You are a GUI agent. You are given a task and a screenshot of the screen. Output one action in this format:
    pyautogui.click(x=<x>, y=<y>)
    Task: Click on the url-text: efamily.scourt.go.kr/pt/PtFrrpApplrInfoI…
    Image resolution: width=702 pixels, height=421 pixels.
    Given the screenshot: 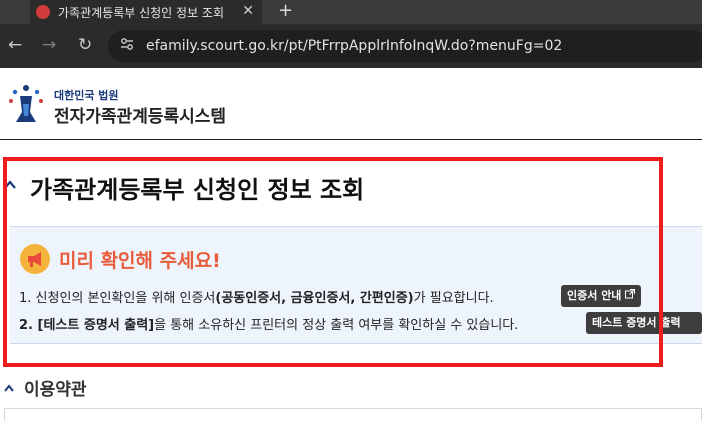 What is the action you would take?
    pyautogui.click(x=354, y=46)
    